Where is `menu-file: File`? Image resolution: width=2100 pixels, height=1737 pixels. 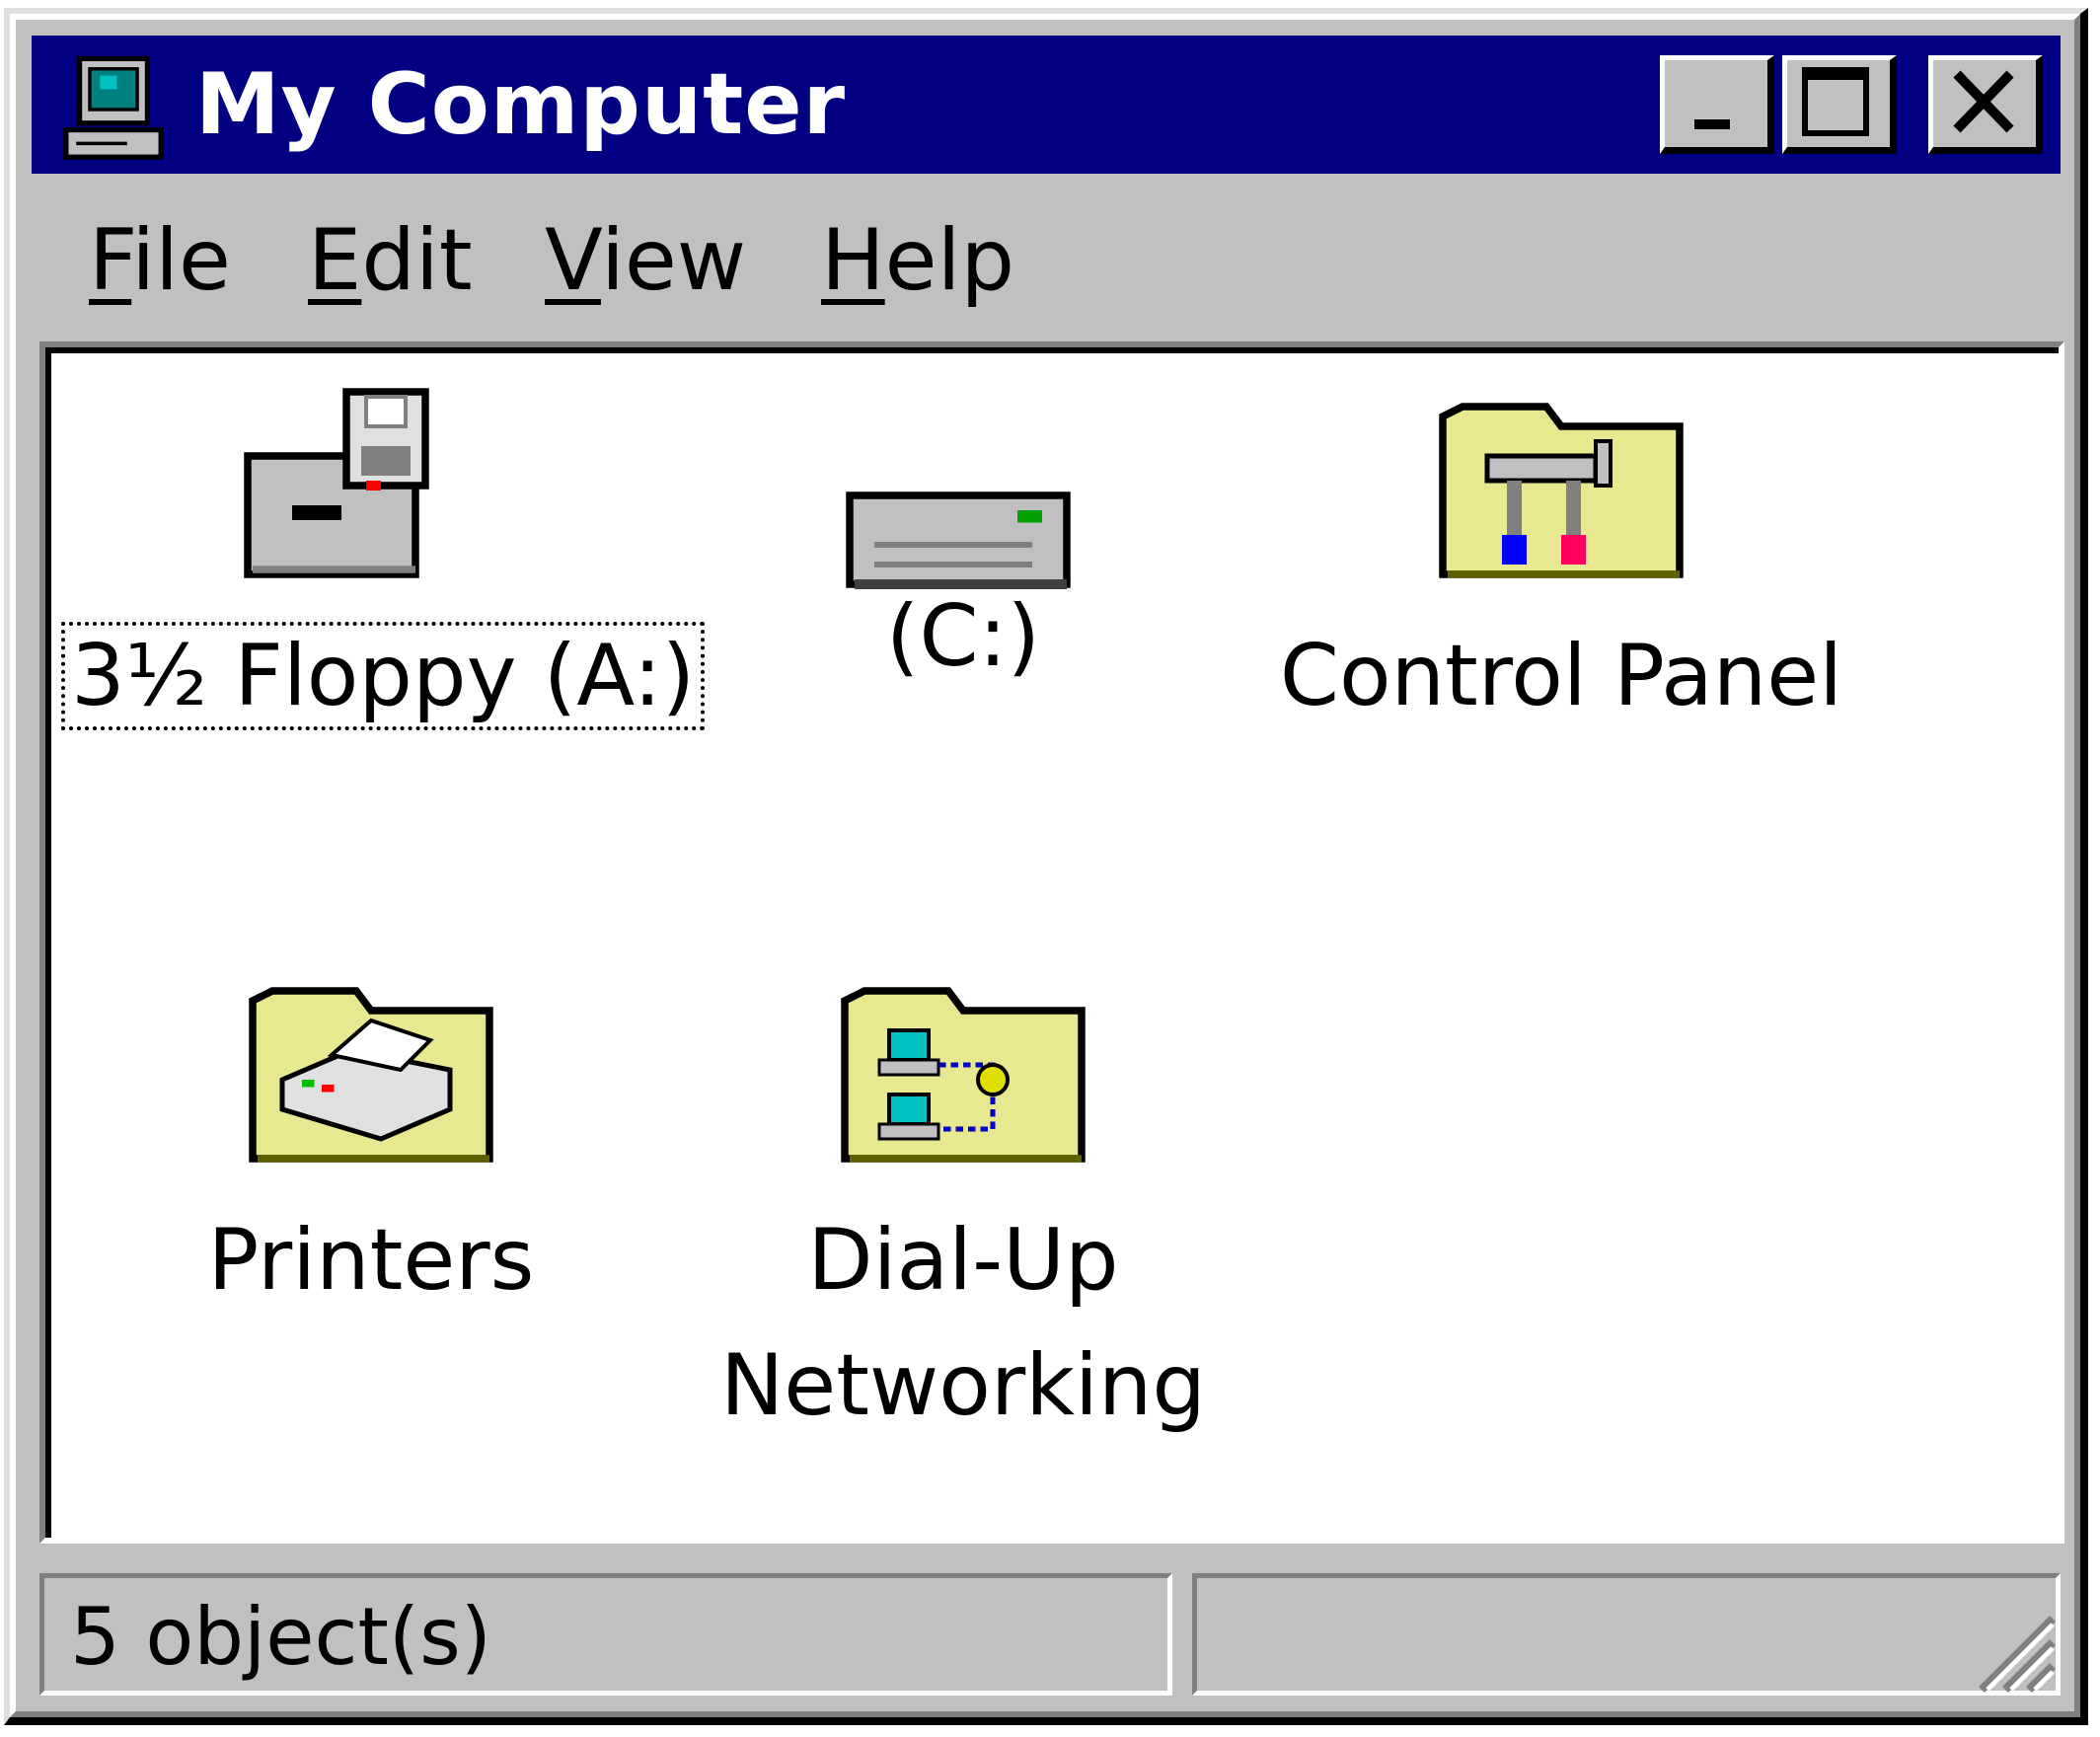
menu-file: File is located at coordinates (160, 260).